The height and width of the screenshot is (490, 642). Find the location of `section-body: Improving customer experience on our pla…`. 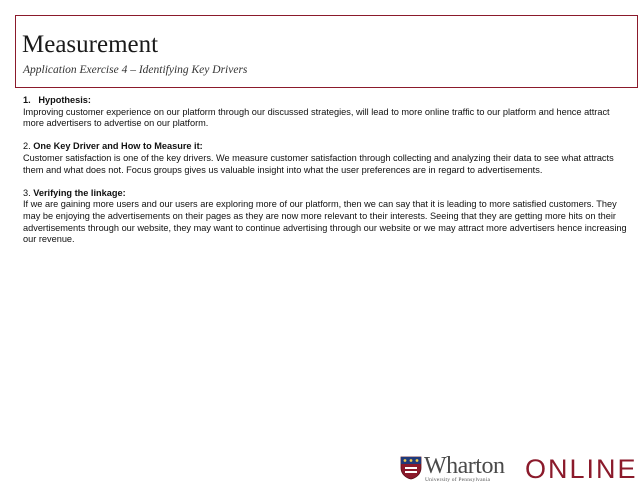

section-body: Improving customer experience on our pla… is located at coordinates (316, 117).